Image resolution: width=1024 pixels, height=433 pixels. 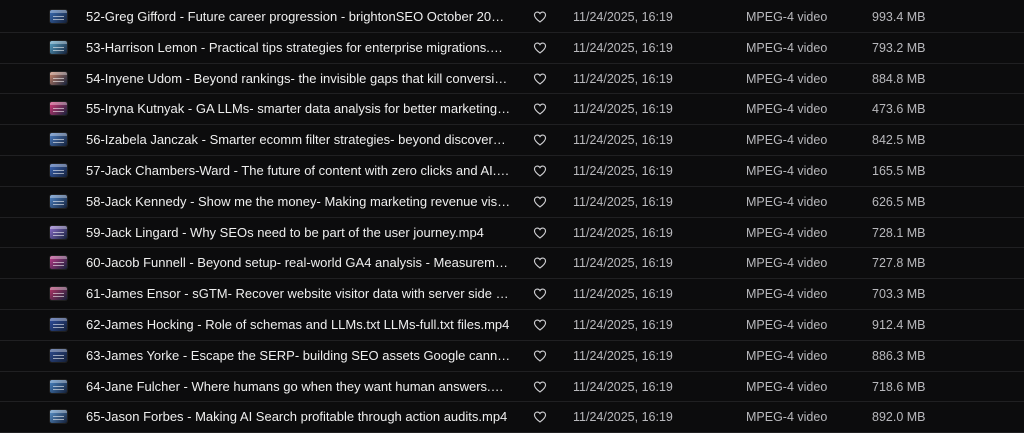 What do you see at coordinates (899, 171) in the screenshot?
I see `file-size: 165.5 MB` at bounding box center [899, 171].